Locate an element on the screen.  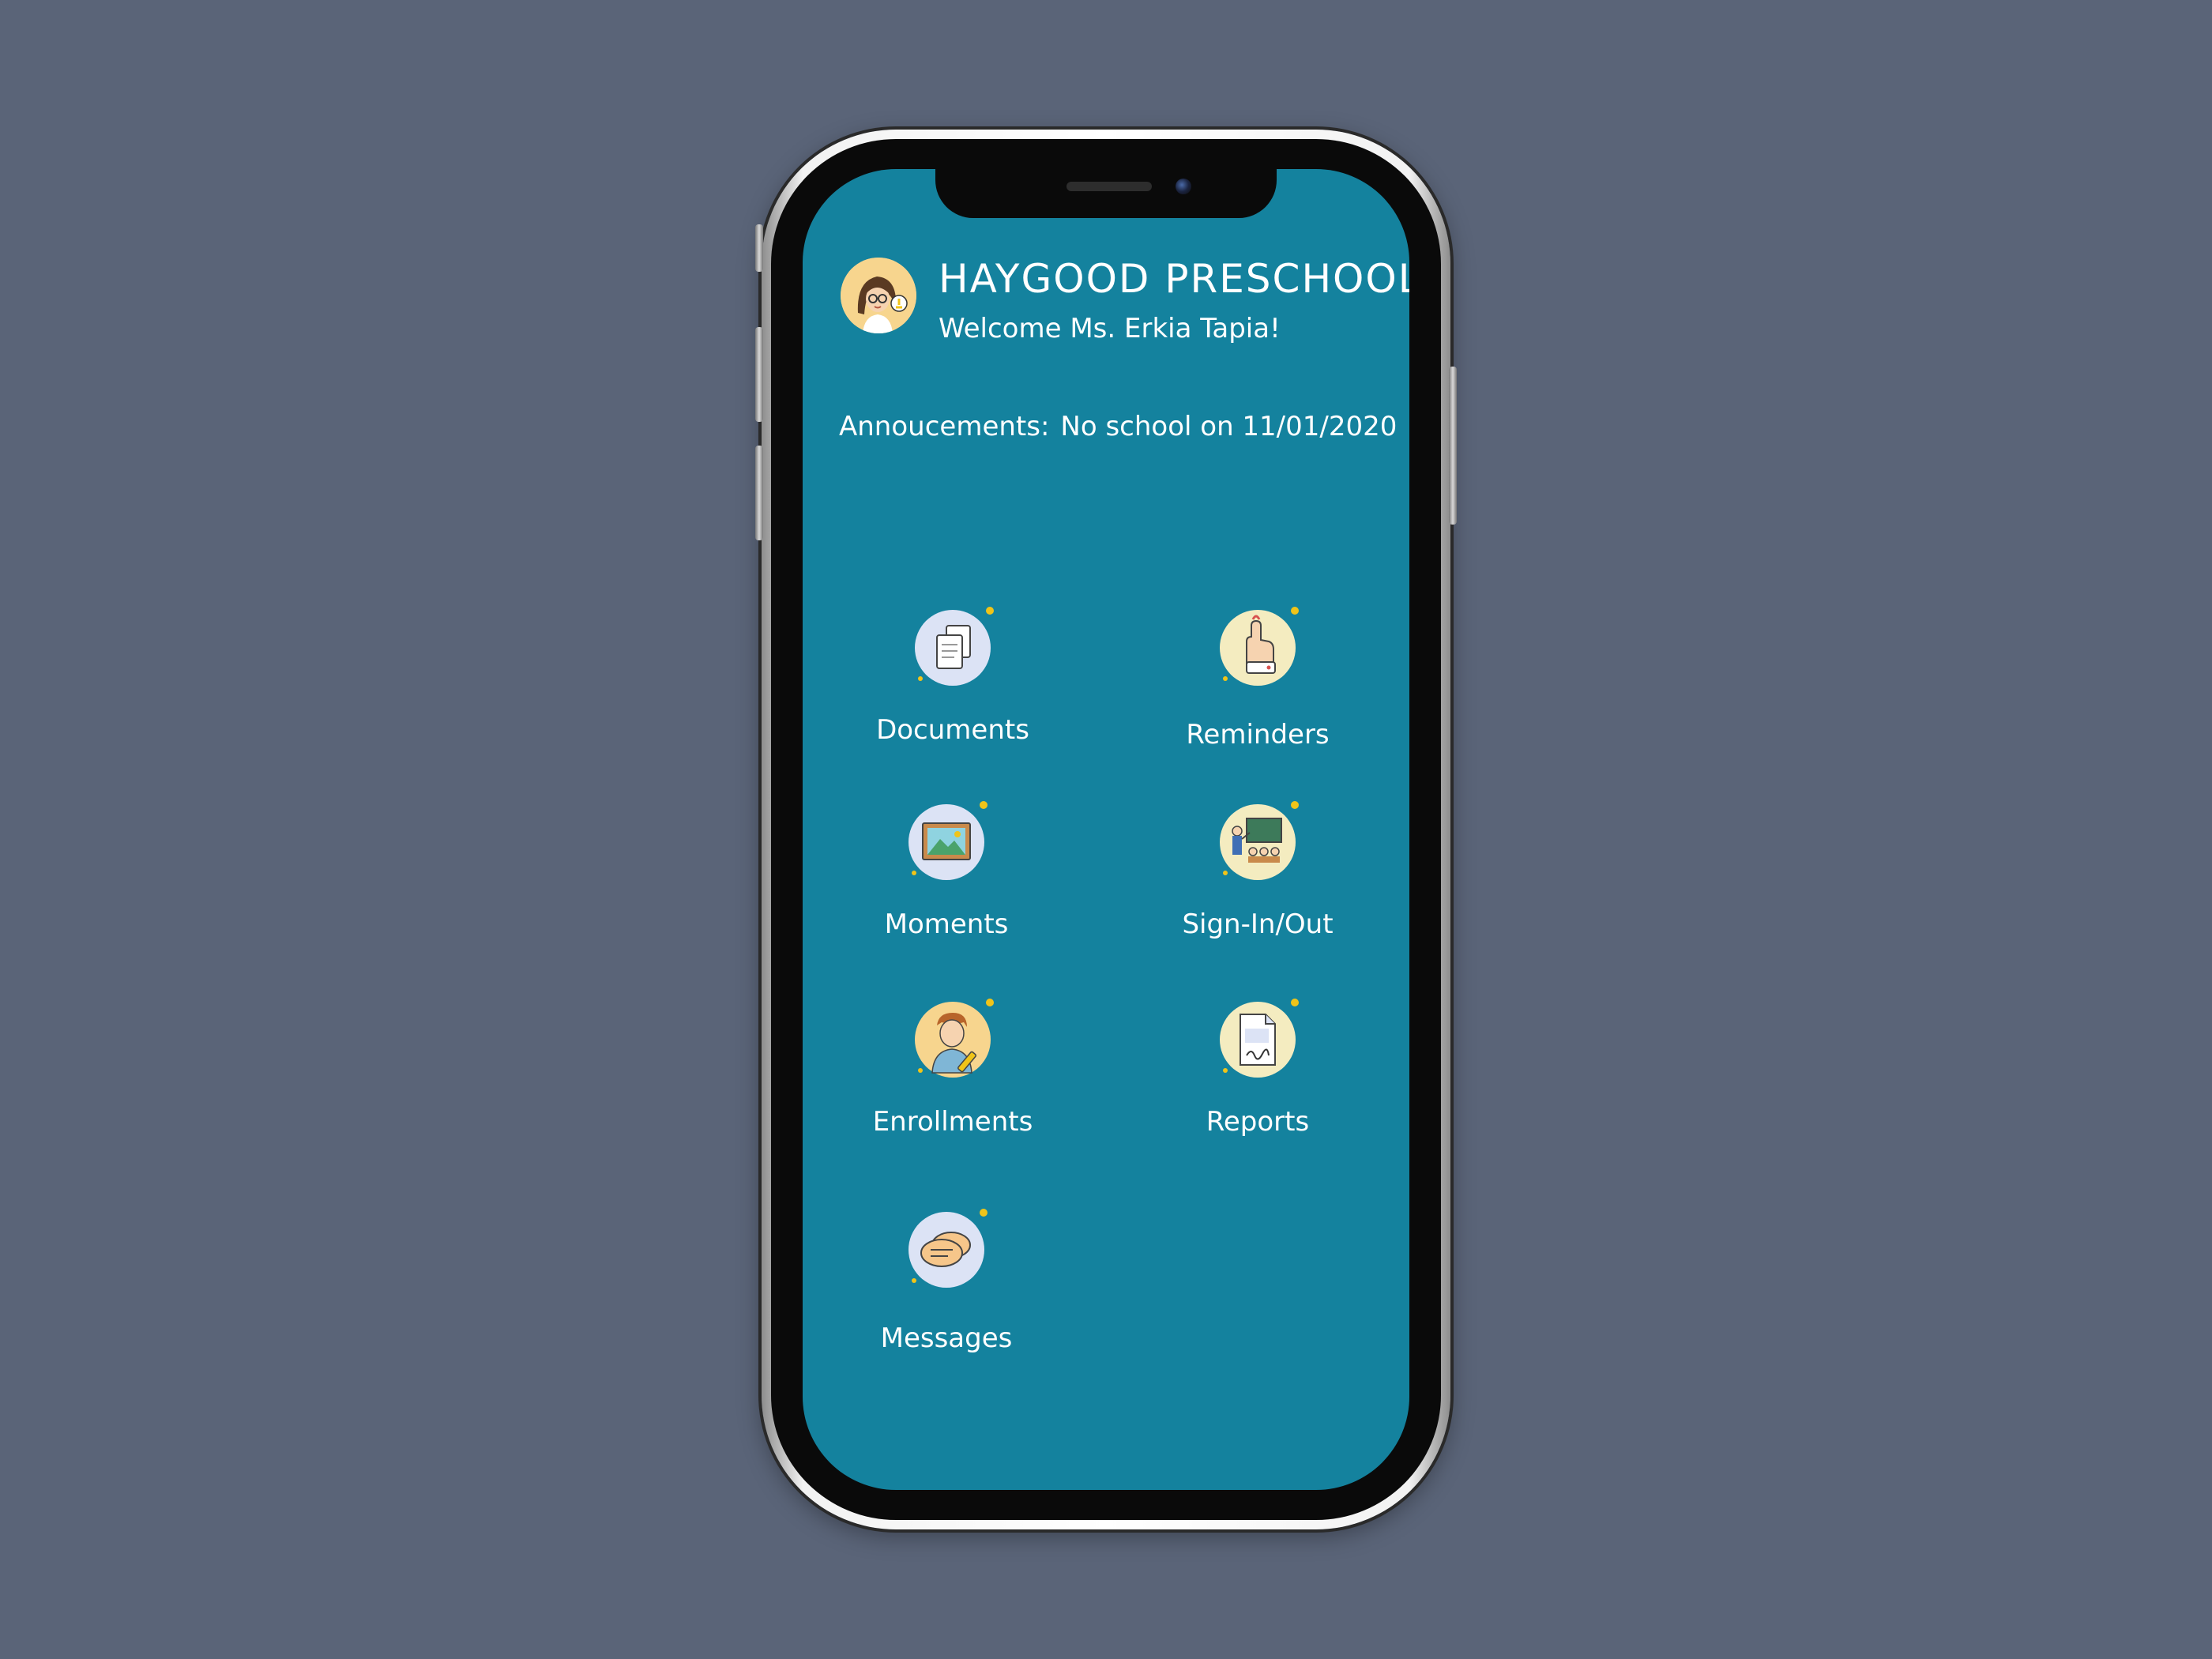
menu-tile-moments: Moments is located at coordinates (947, 882).